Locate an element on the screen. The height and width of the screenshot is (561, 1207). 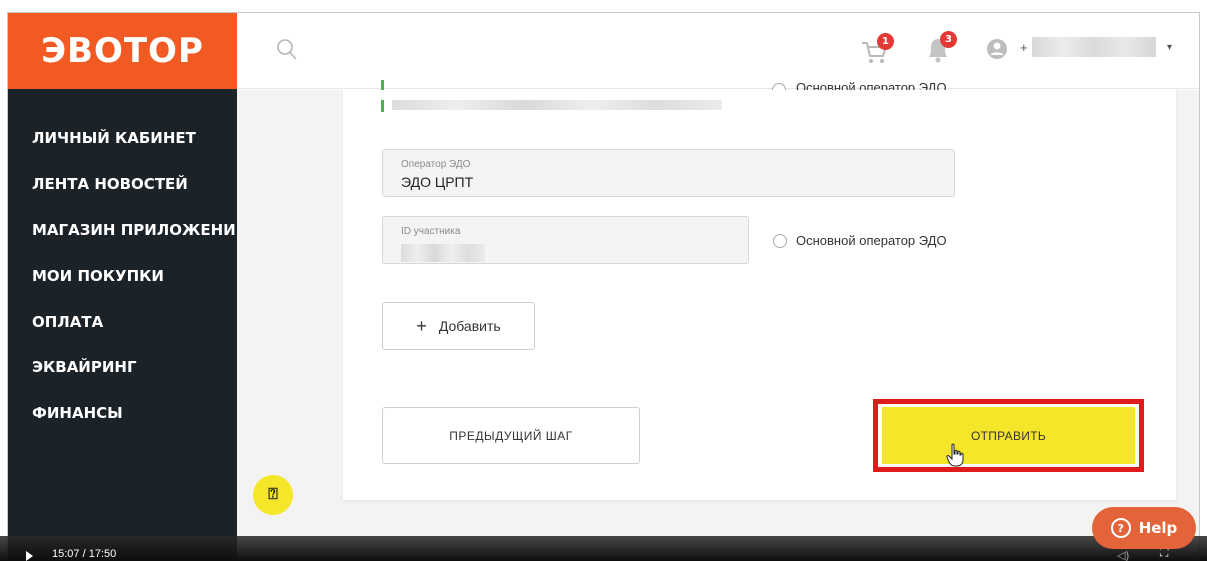
video-time: 15:07 / 17:50 is located at coordinates (84, 554).